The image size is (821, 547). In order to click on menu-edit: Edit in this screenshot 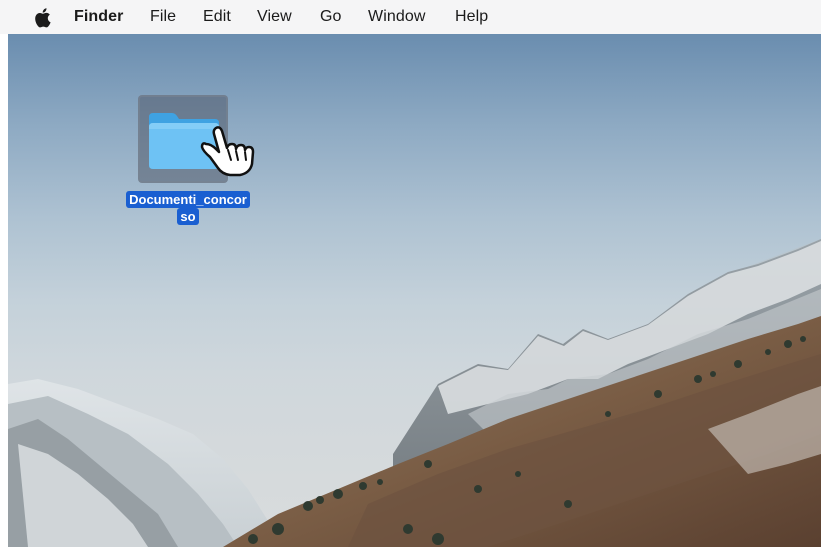, I will do `click(217, 17)`.